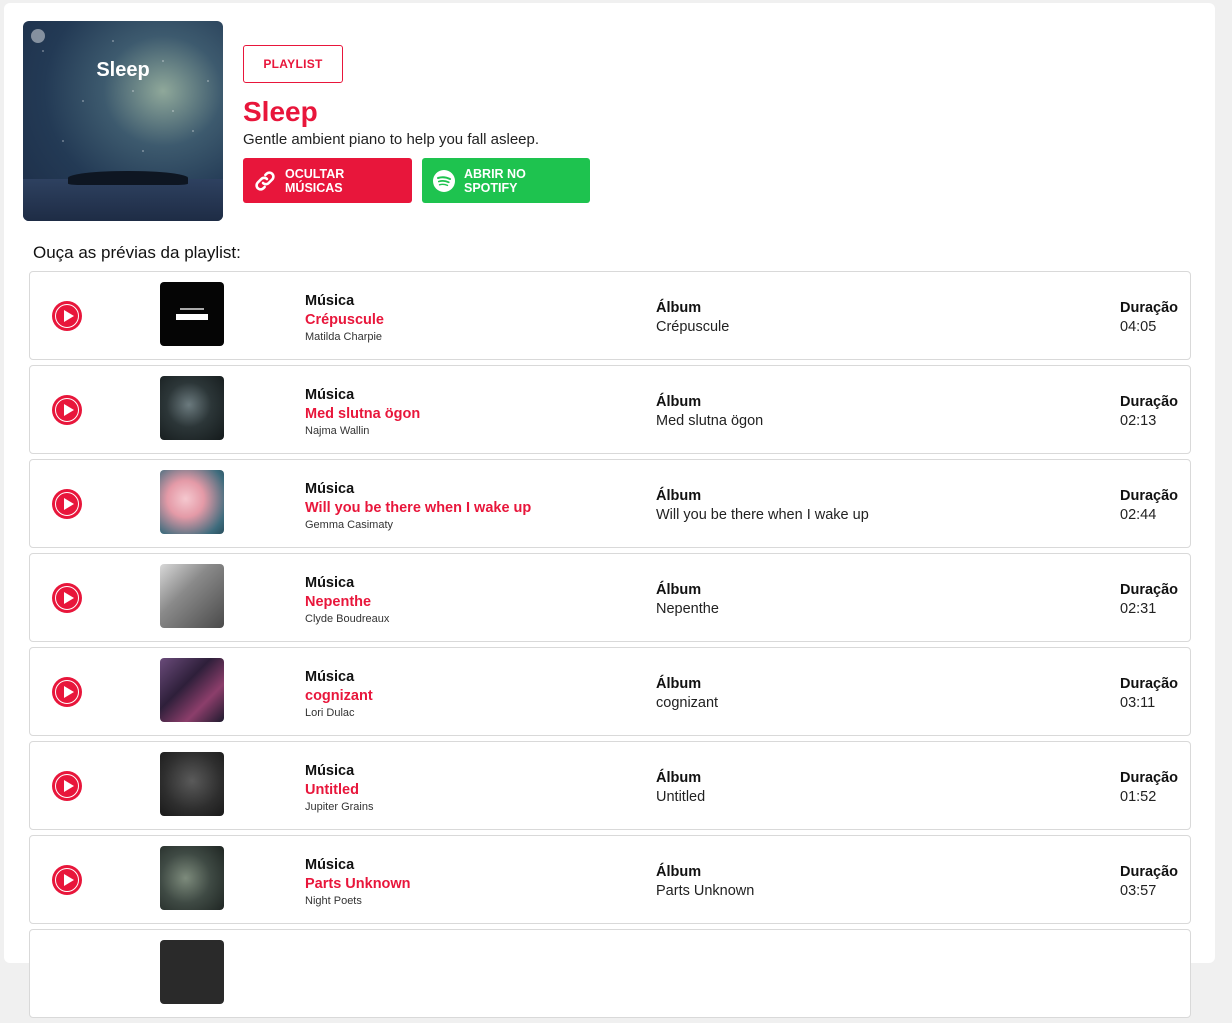  I want to click on track-artist: Gemma Casimaty, so click(349, 525).